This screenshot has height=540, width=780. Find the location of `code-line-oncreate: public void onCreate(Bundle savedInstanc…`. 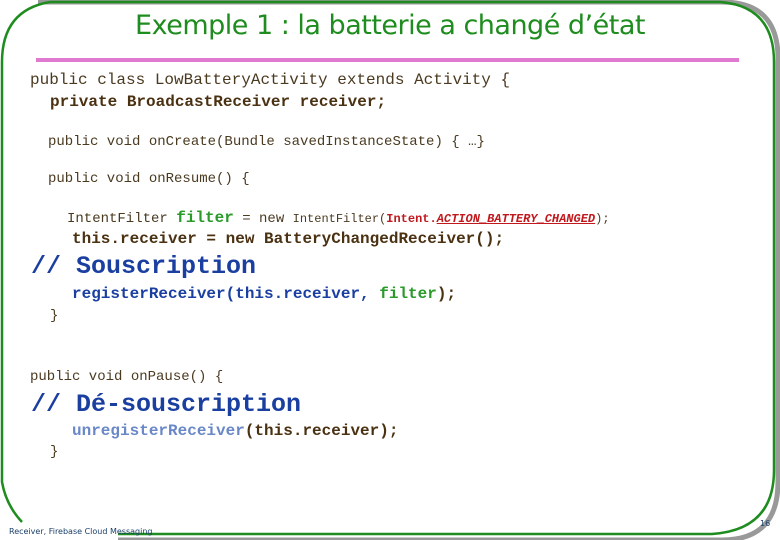

code-line-oncreate: public void onCreate(Bundle savedInstanc… is located at coordinates (266, 142).